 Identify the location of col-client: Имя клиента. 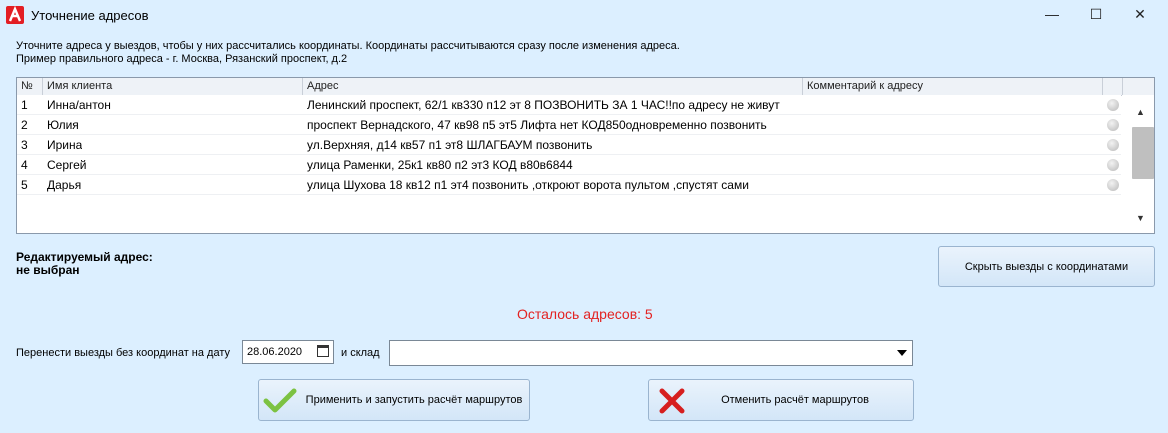
(173, 86).